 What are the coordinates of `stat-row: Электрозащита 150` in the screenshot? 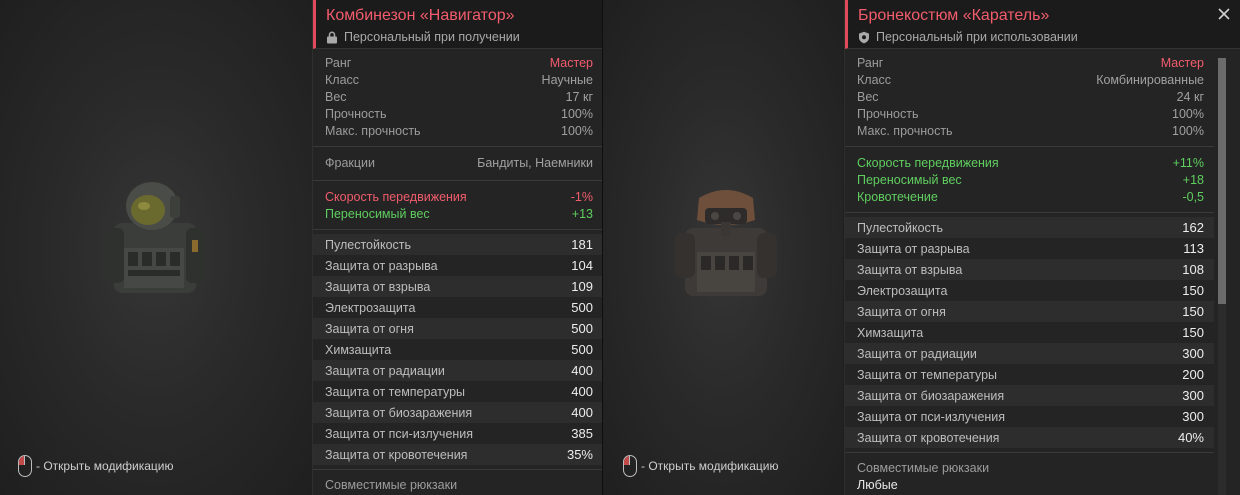 It's located at (1030, 290).